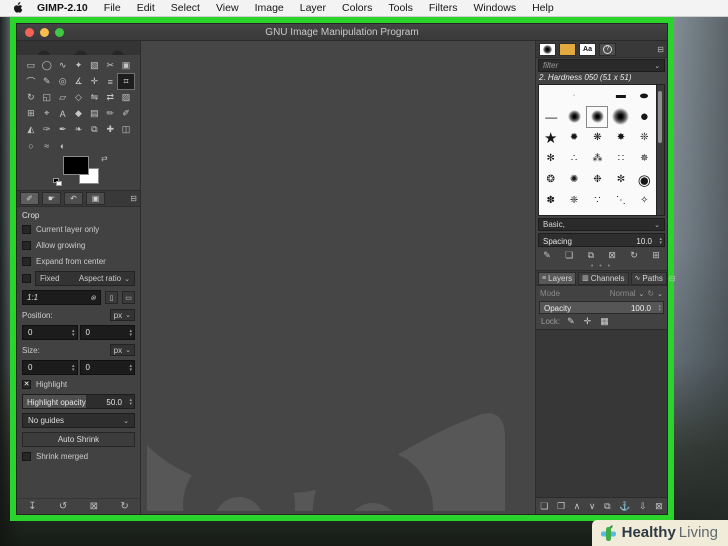 The width and height of the screenshot is (728, 546). I want to click on foreground-color-swatch, so click(76, 165).